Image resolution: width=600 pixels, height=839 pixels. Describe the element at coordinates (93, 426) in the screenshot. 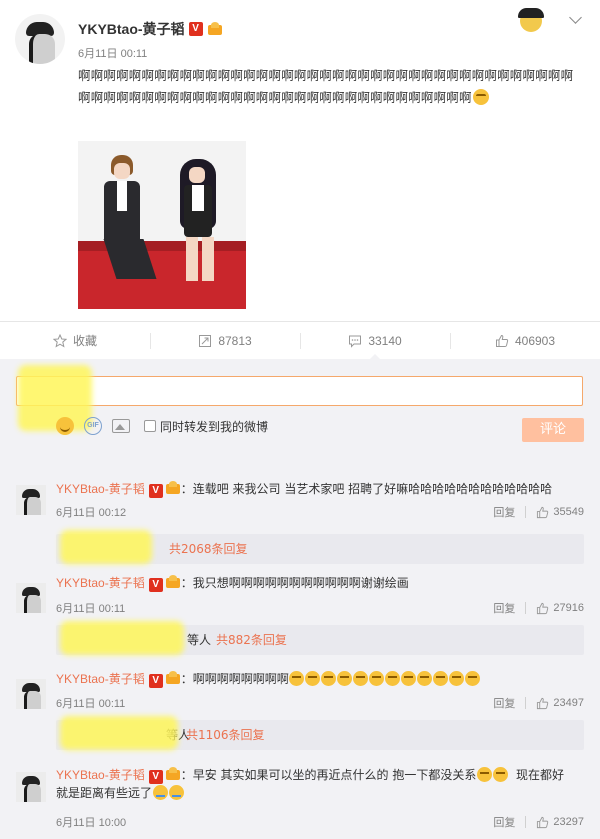

I see `gif-icon: GIF` at that location.